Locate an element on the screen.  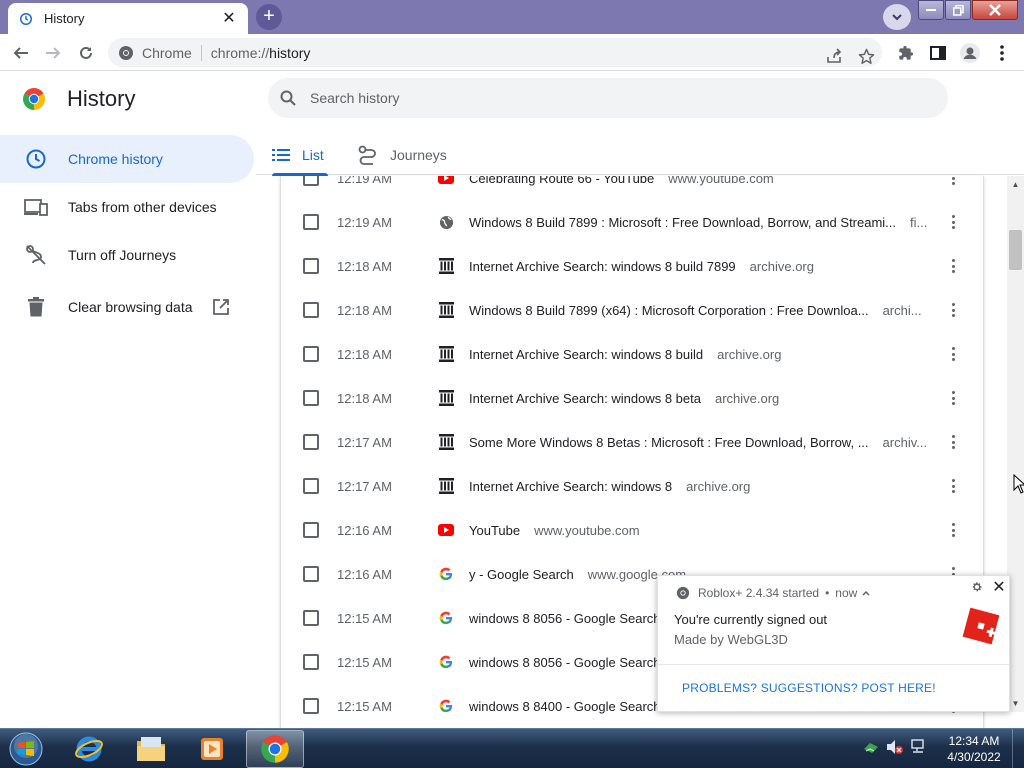
maximize-button is located at coordinates (958, 10).